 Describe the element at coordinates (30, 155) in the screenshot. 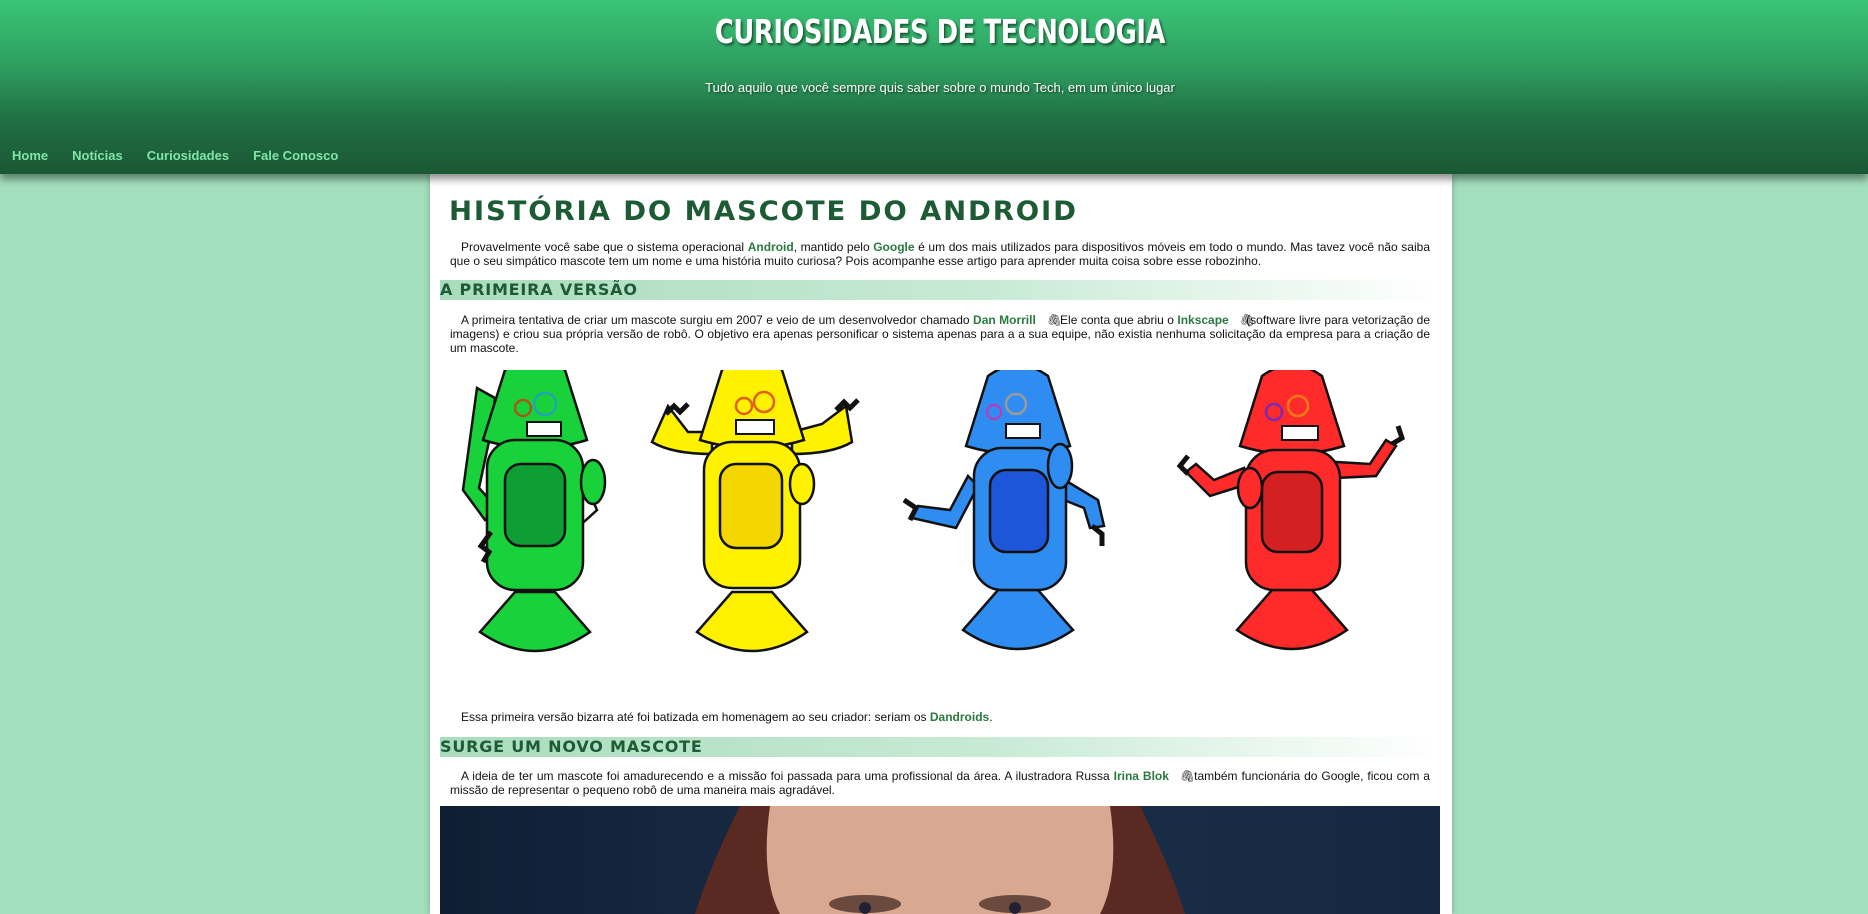

I see `nav-home-link: Home` at that location.